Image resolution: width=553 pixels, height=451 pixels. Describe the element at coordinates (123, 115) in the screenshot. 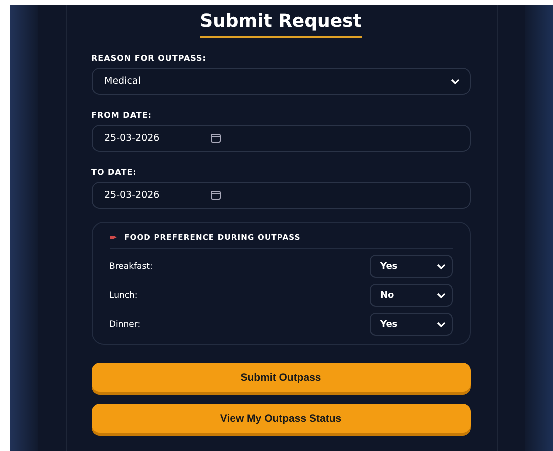

I see `field-label: FROM DATE:` at that location.